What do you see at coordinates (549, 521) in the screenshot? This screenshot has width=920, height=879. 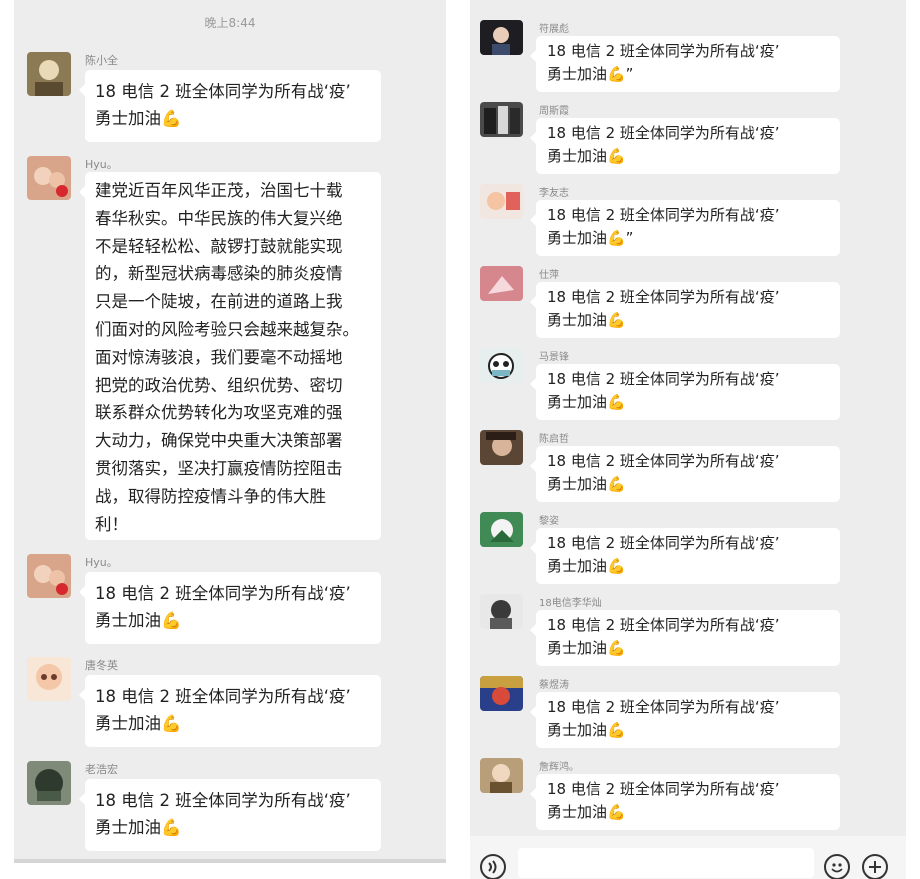 I see `sender-name: 黎姿` at bounding box center [549, 521].